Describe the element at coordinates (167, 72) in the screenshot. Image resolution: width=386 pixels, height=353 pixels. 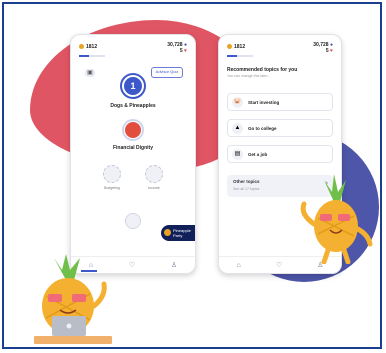
I see `advisor-badge: Advisor Quiz` at that location.